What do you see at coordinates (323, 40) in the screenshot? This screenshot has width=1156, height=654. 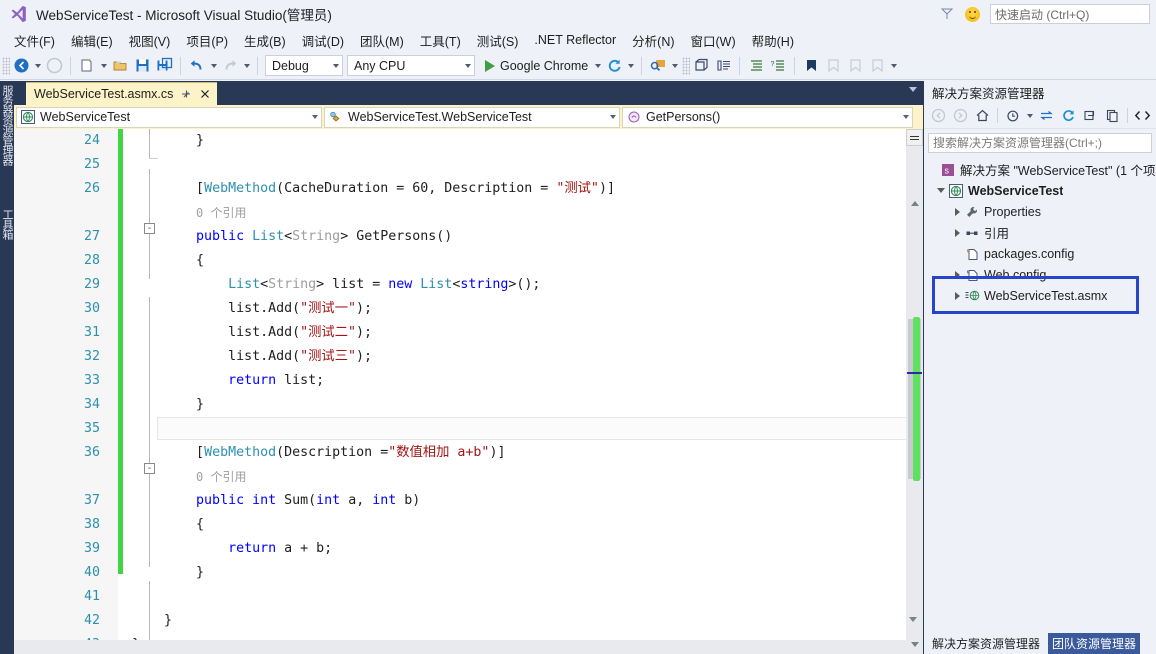 I see `menu-item-debug: 调试(D)` at bounding box center [323, 40].